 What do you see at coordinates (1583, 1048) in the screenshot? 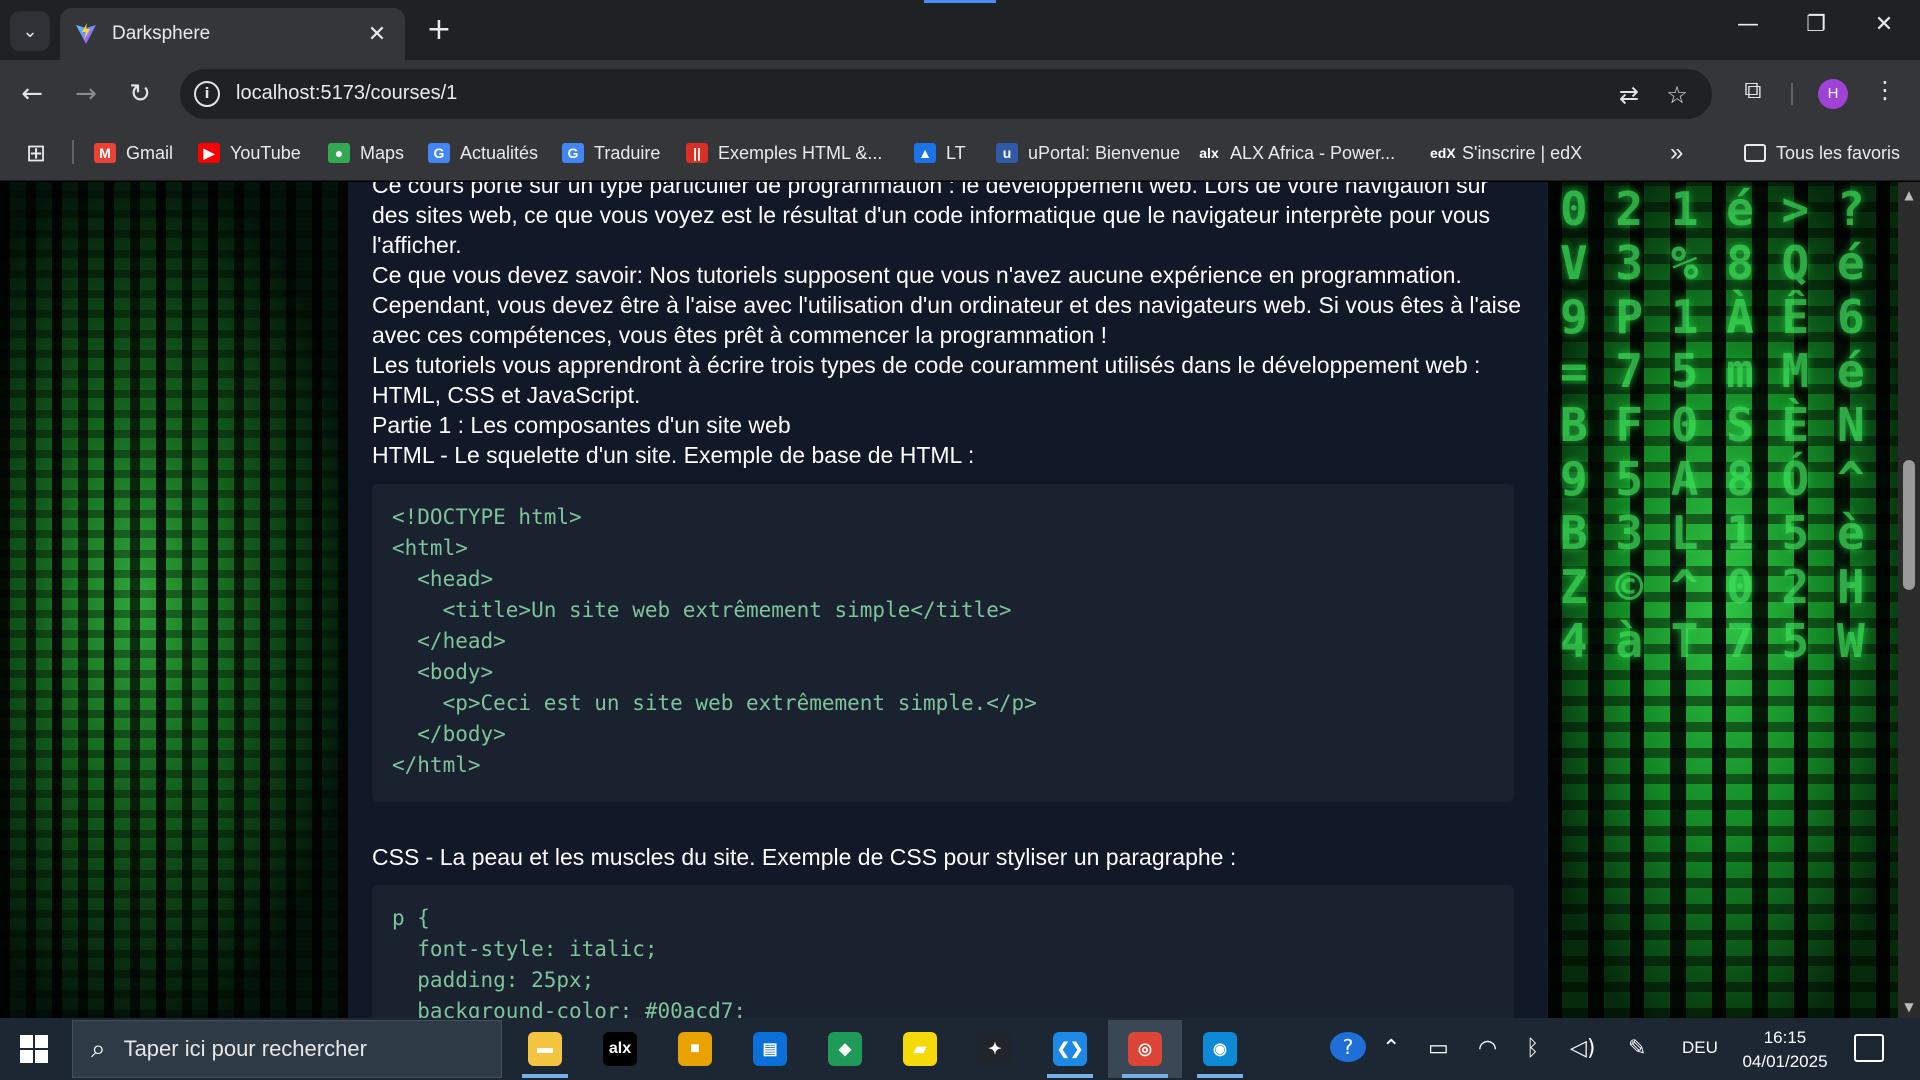
I see `volume-icon: ◁)` at bounding box center [1583, 1048].